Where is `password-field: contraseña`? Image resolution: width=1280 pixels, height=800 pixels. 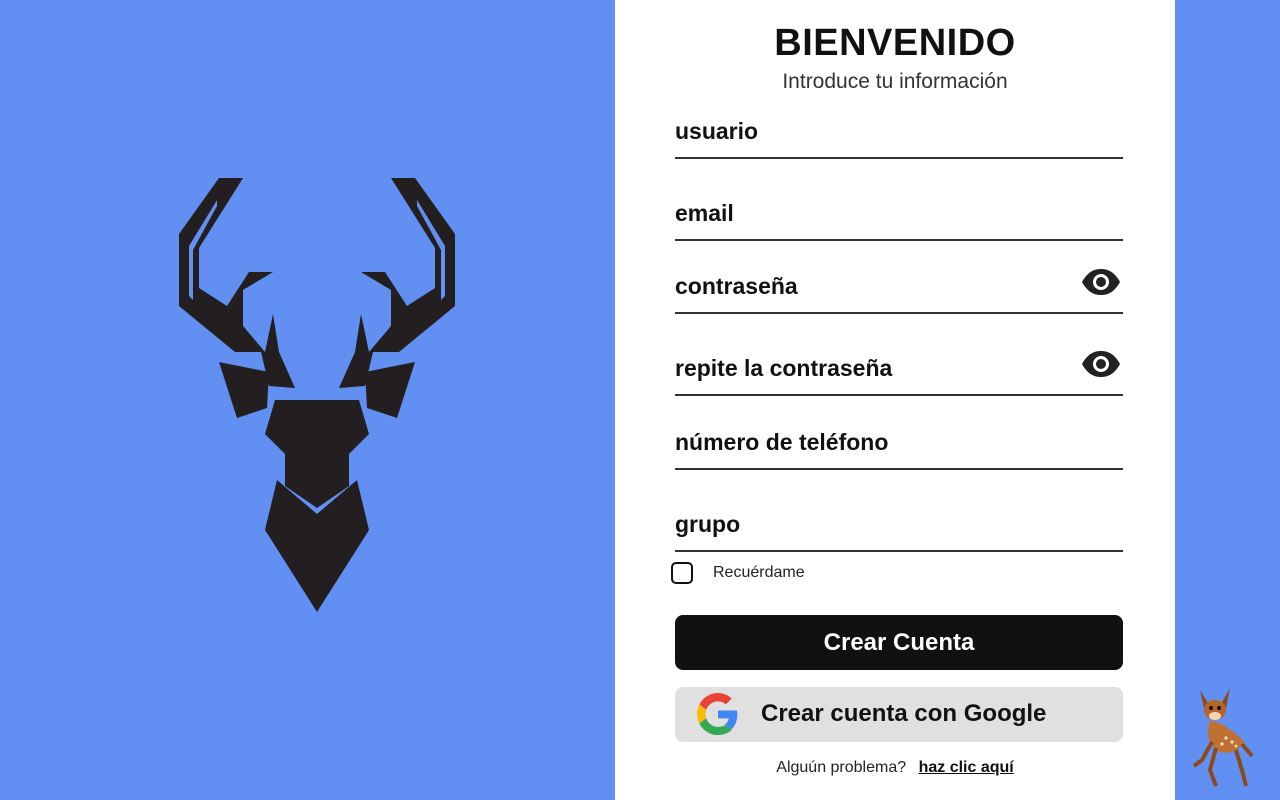 password-field: contraseña is located at coordinates (899, 291).